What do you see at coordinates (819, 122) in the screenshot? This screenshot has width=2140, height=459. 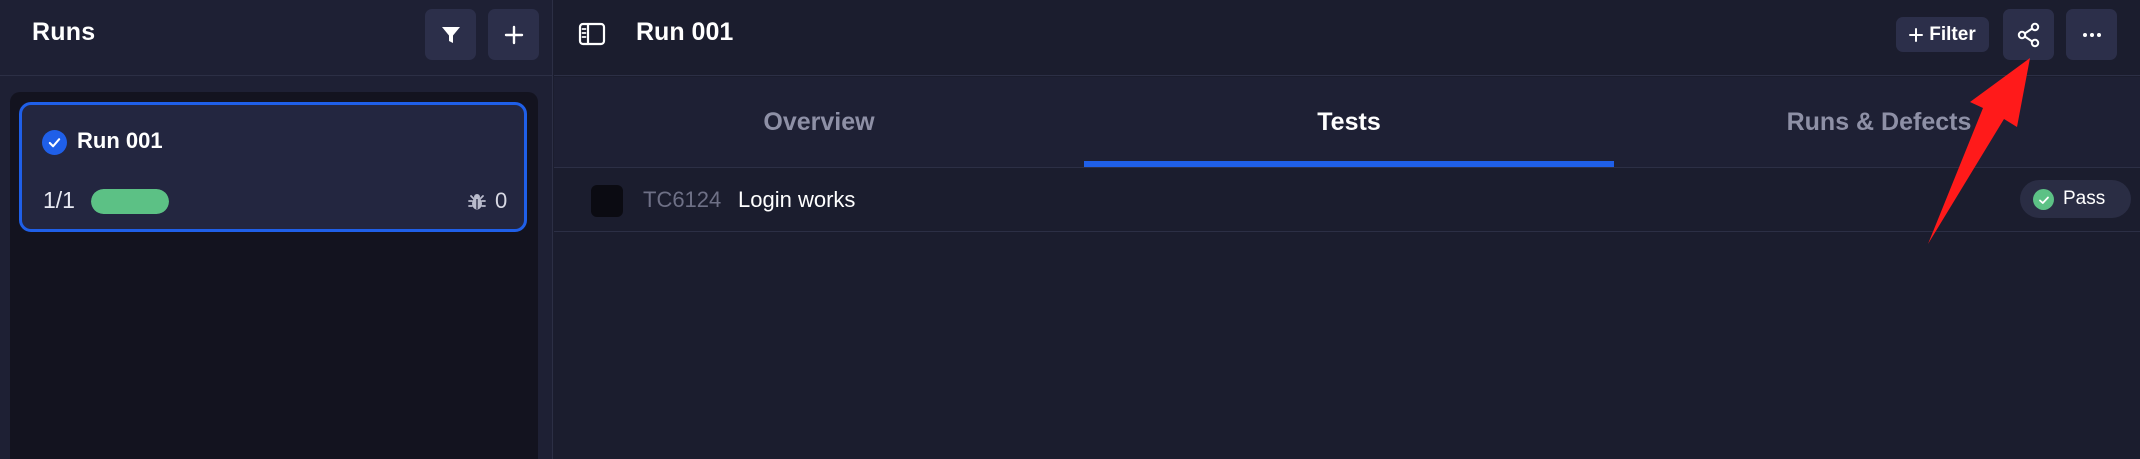 I see `tab-overview: Overview` at bounding box center [819, 122].